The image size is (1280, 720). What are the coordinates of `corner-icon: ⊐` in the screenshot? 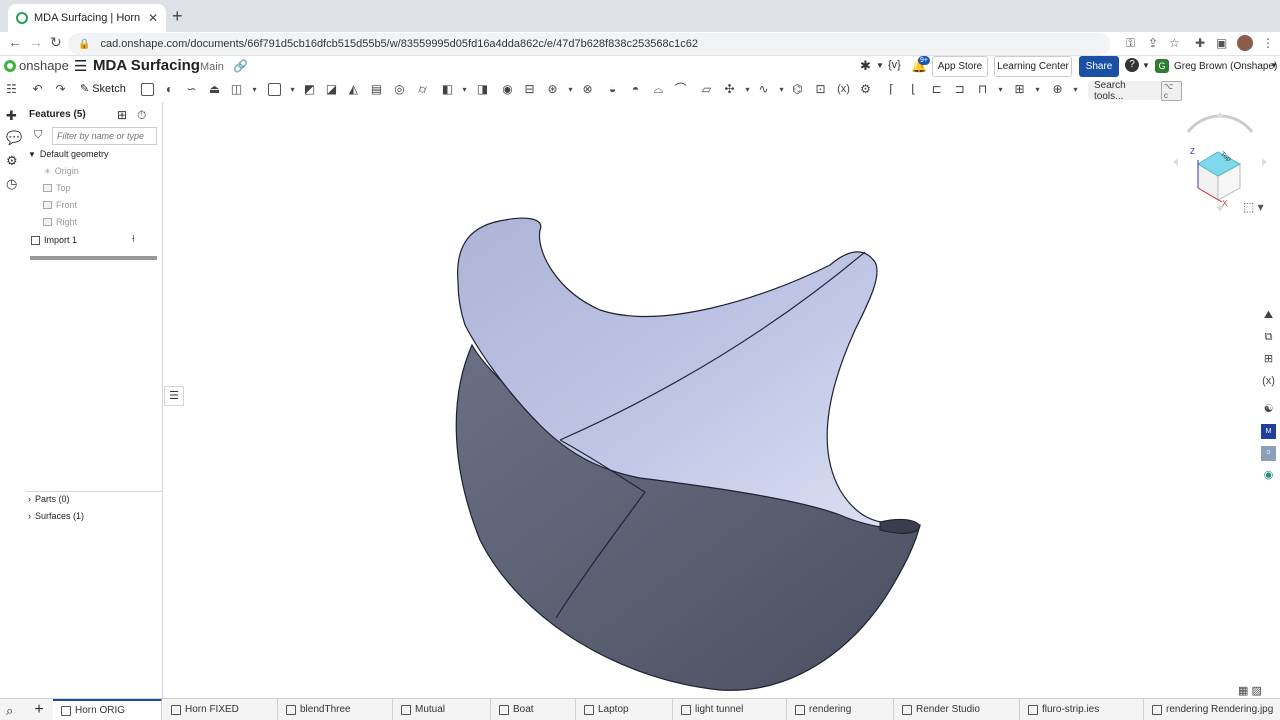 It's located at (959, 89).